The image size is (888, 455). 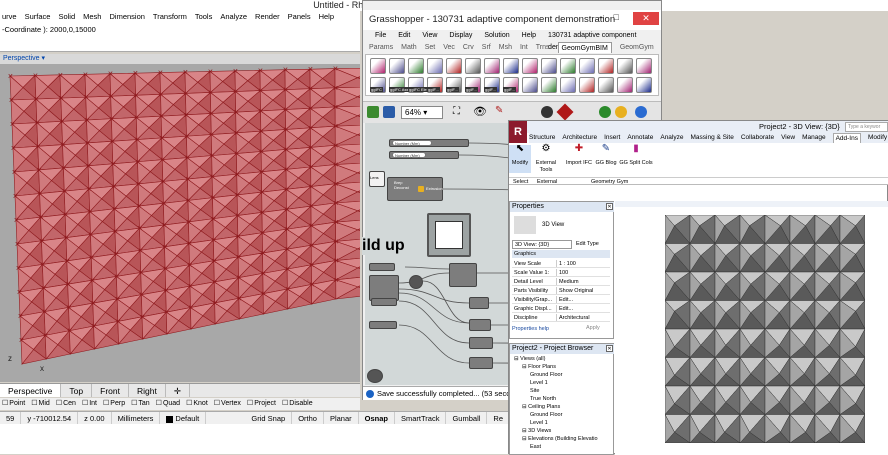 I want to click on gh-tab: Srf, so click(x=486, y=47).